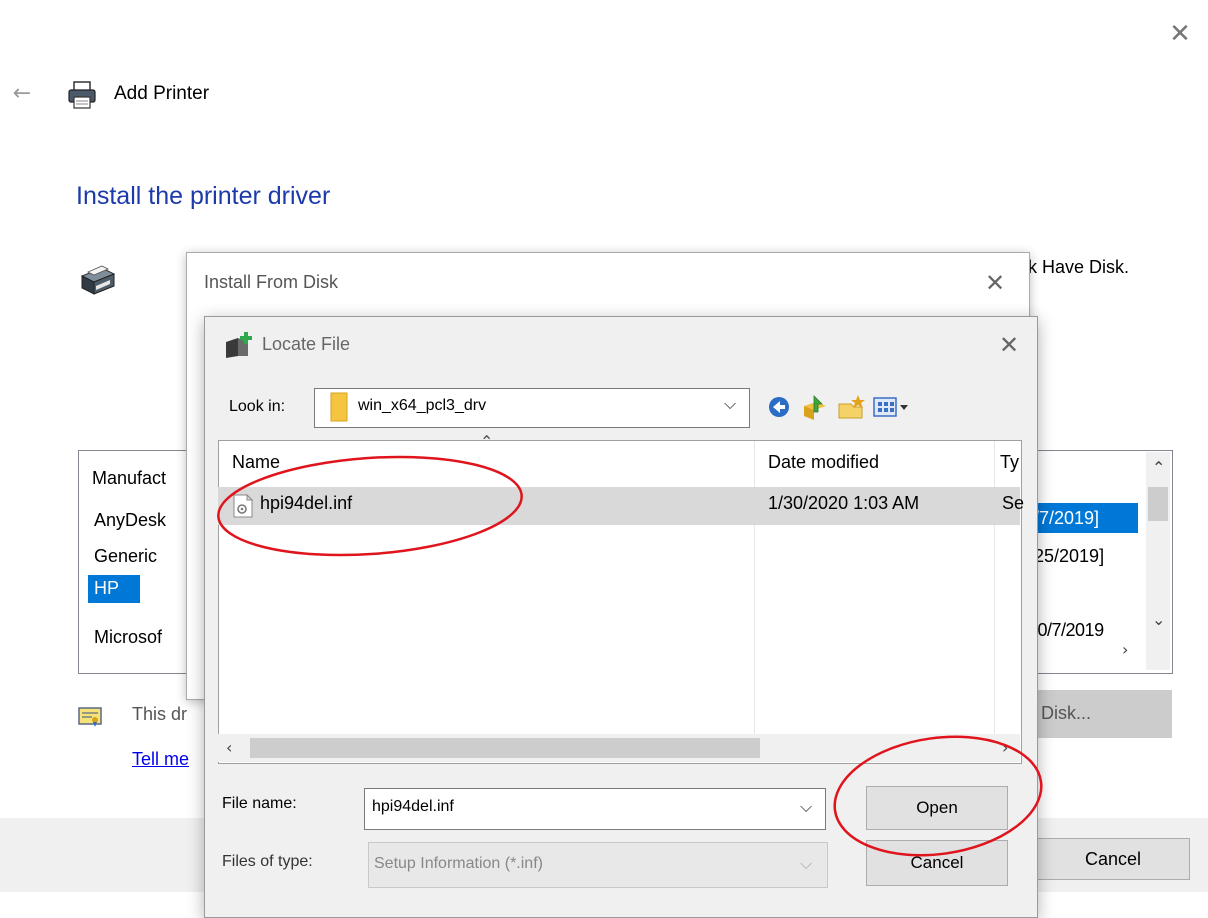 The width and height of the screenshot is (1208, 918). Describe the element at coordinates (306, 503) in the screenshot. I see `file-name-cell: hpi94del.inf` at that location.